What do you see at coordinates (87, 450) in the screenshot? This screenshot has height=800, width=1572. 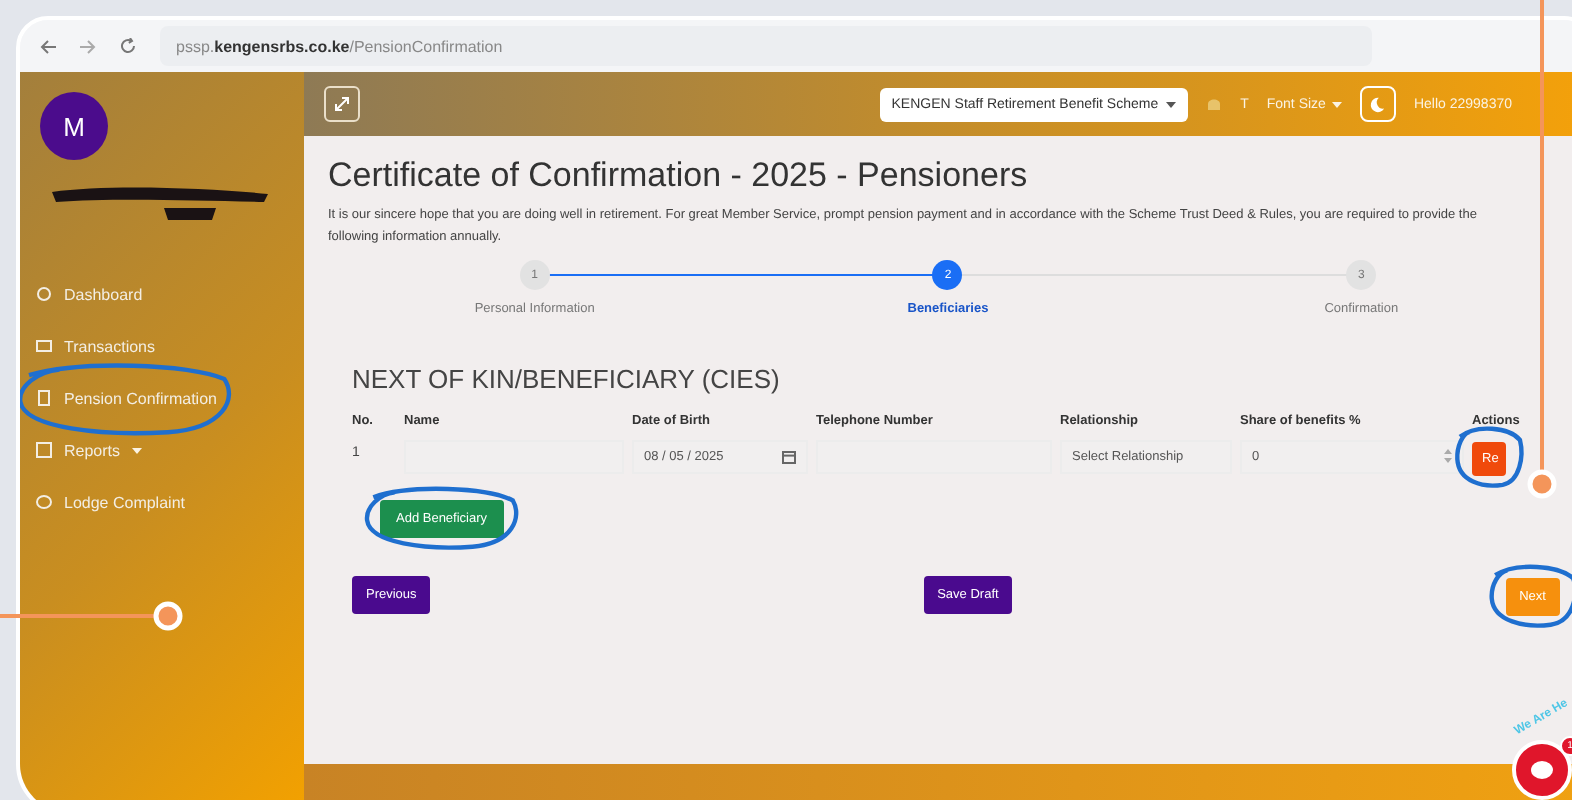 I see `sidebar-item: Reports` at bounding box center [87, 450].